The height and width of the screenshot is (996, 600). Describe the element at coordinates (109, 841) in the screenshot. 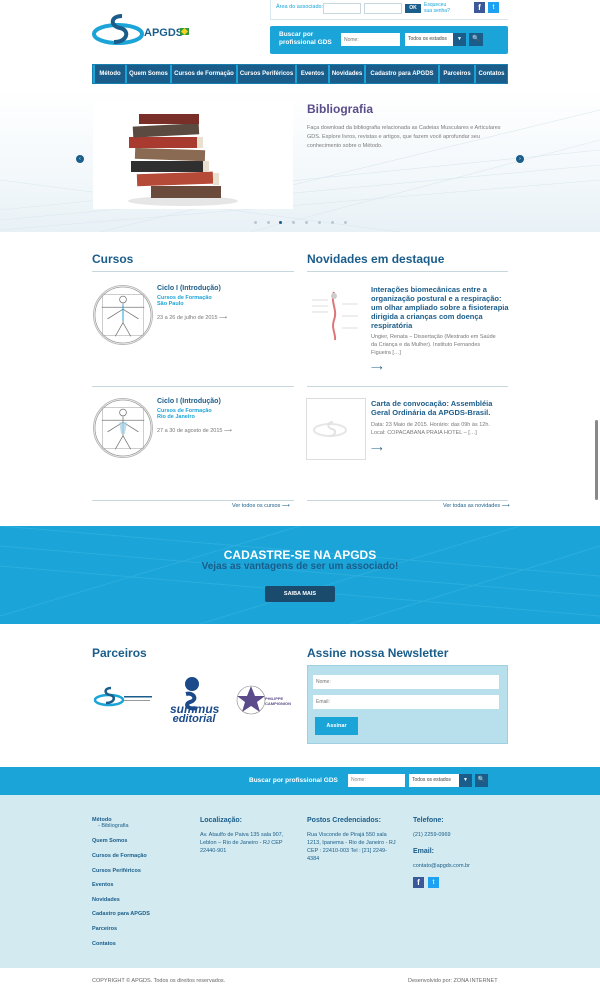

I see `footer-link-quem-somos: Quem Somos` at that location.